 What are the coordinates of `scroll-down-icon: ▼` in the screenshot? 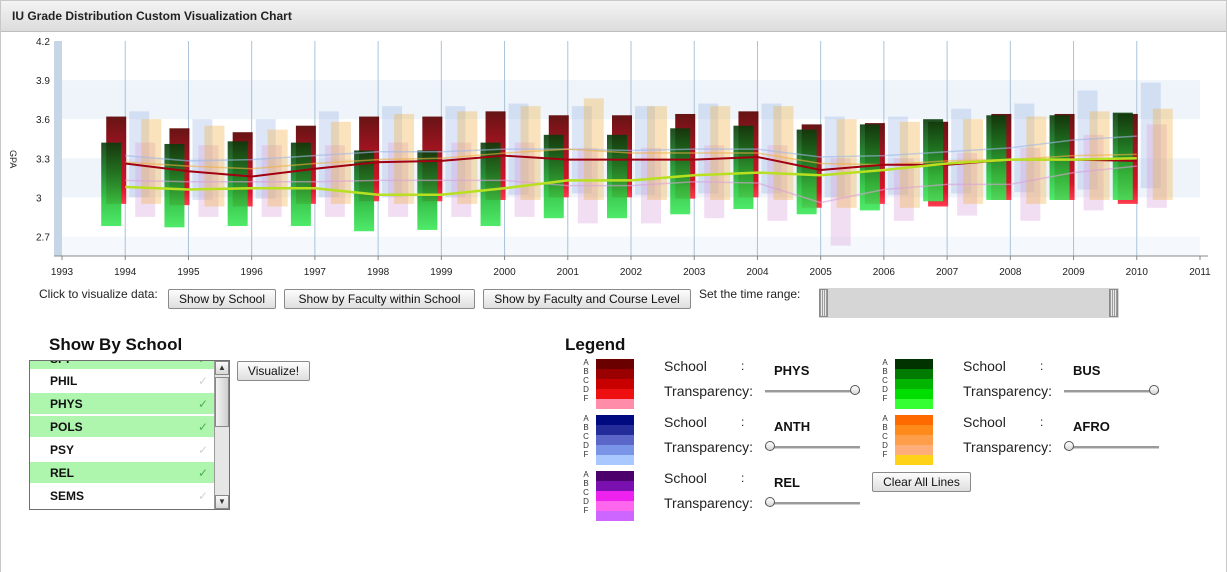 It's located at (222, 502).